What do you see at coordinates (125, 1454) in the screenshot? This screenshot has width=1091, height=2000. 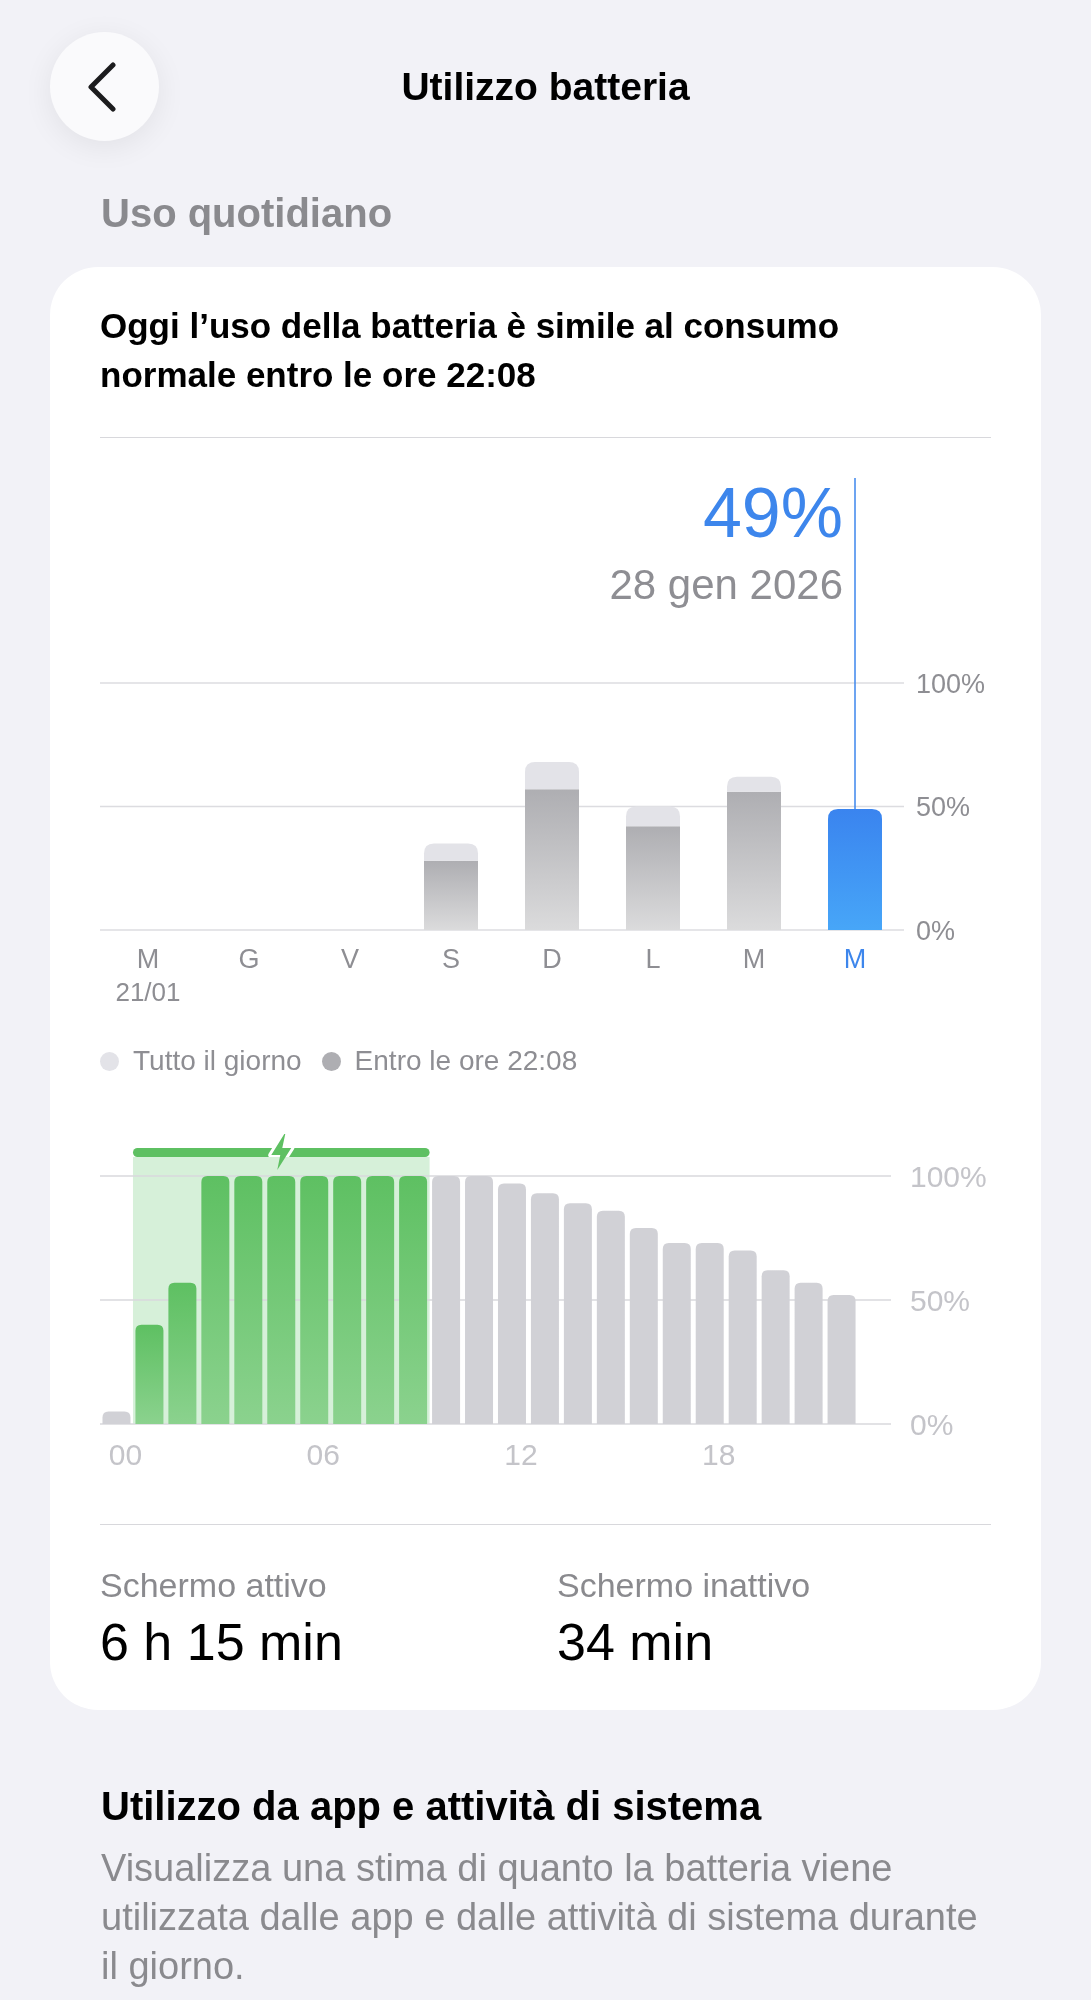 I see `hour-axis-label: 00` at bounding box center [125, 1454].